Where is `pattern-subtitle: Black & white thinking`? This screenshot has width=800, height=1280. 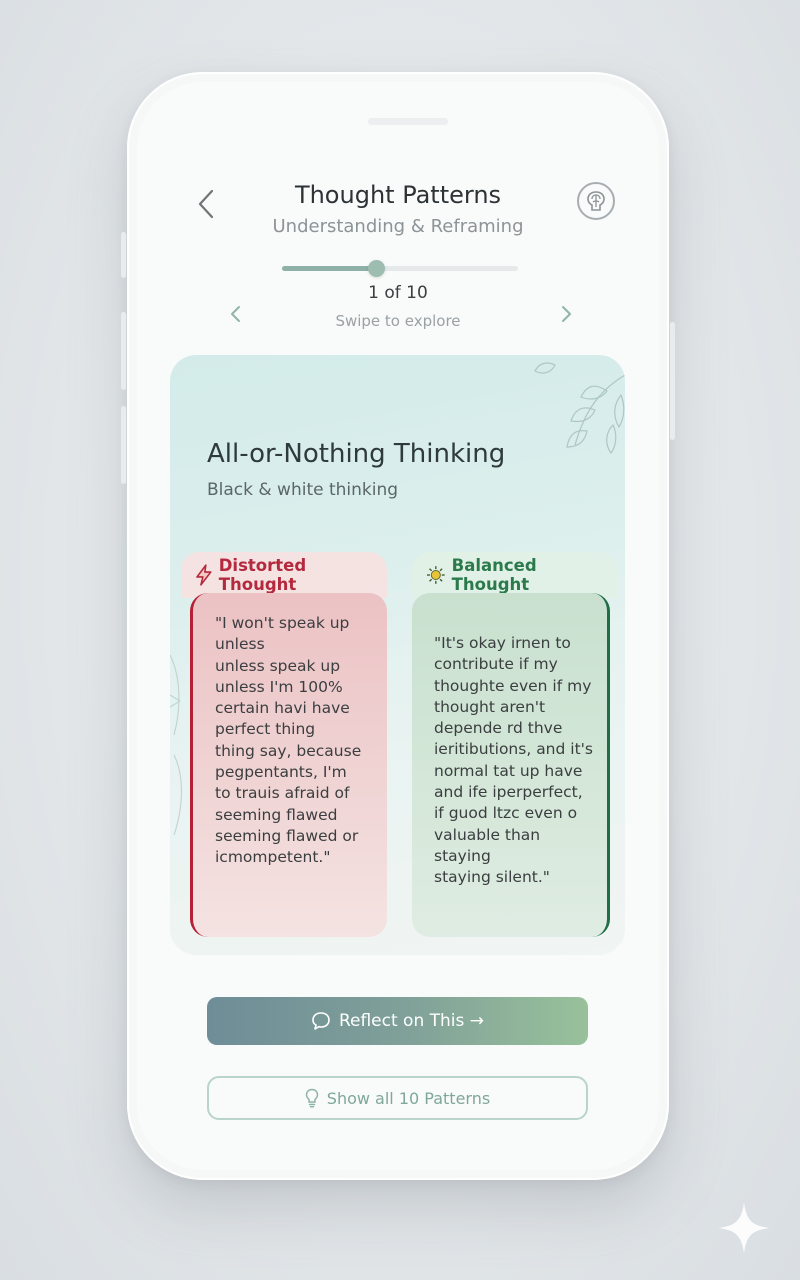
pattern-subtitle: Black & white thinking is located at coordinates (303, 490).